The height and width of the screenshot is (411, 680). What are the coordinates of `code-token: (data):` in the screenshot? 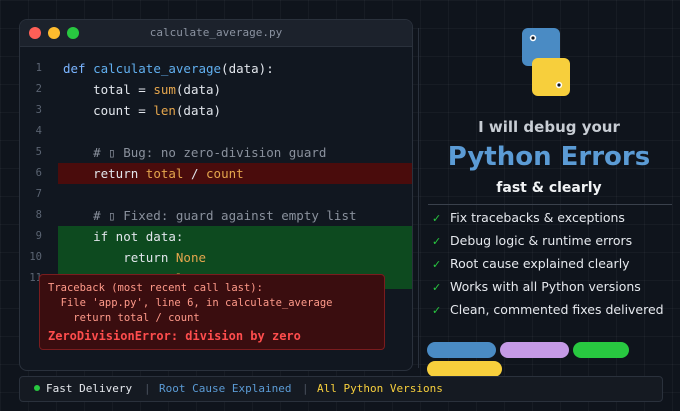 It's located at (247, 68).